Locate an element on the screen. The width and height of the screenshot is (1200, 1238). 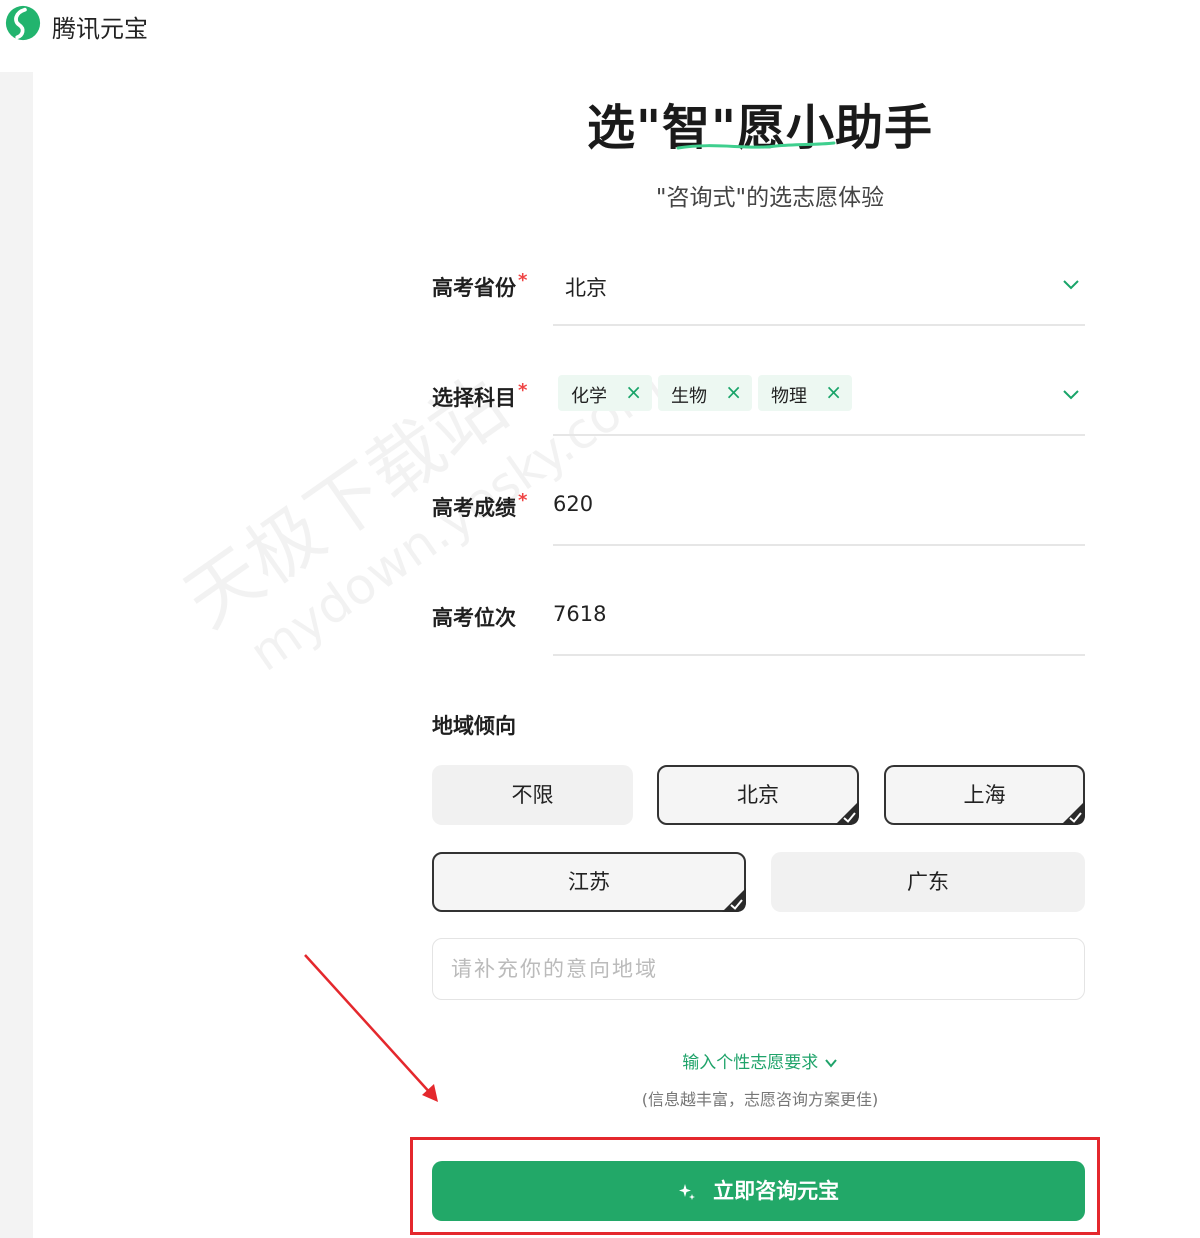
region-option-label: 广东 is located at coordinates (928, 882).